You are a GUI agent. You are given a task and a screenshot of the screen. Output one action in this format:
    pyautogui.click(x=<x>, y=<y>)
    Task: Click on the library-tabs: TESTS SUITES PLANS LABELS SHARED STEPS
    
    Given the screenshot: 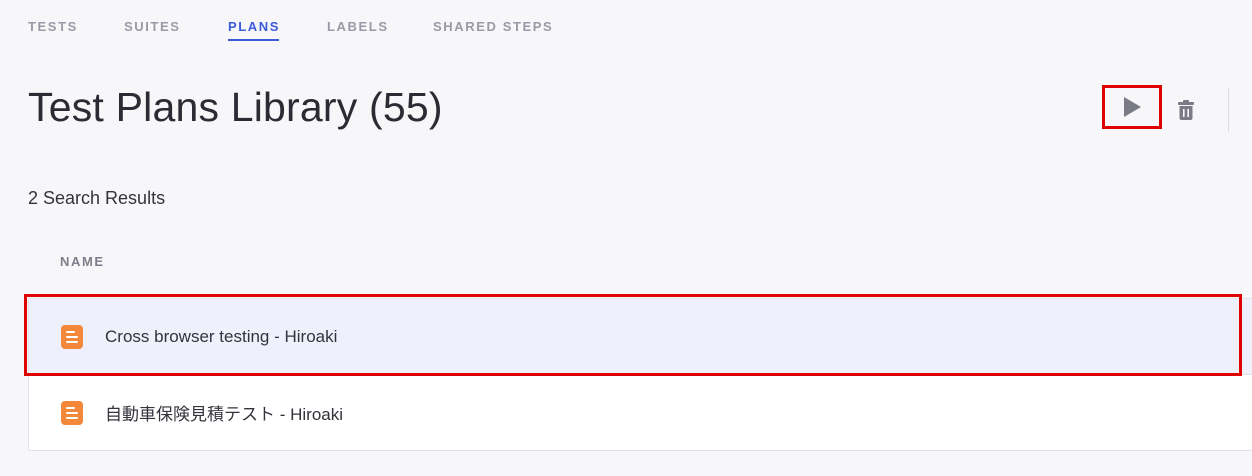 What is the action you would take?
    pyautogui.click(x=314, y=21)
    